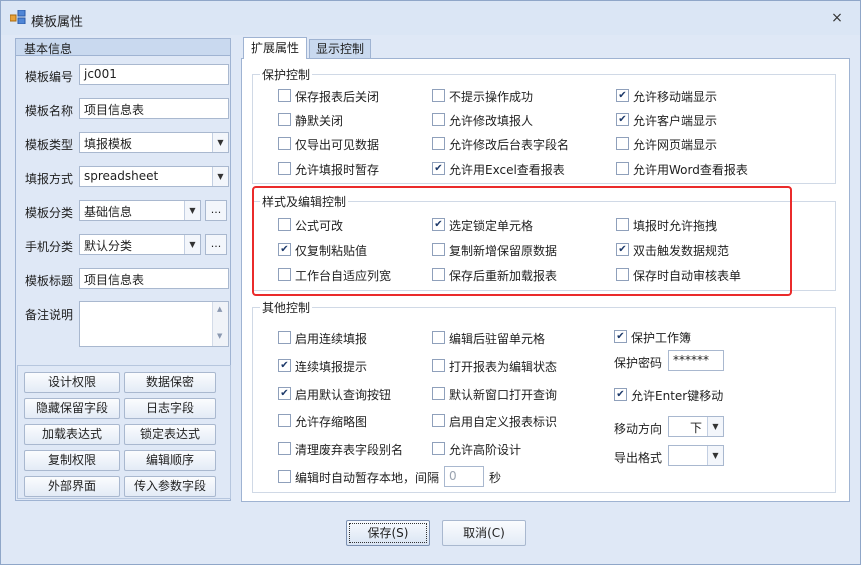  What do you see at coordinates (522, 241) in the screenshot?
I see `highlight-box` at bounding box center [522, 241].